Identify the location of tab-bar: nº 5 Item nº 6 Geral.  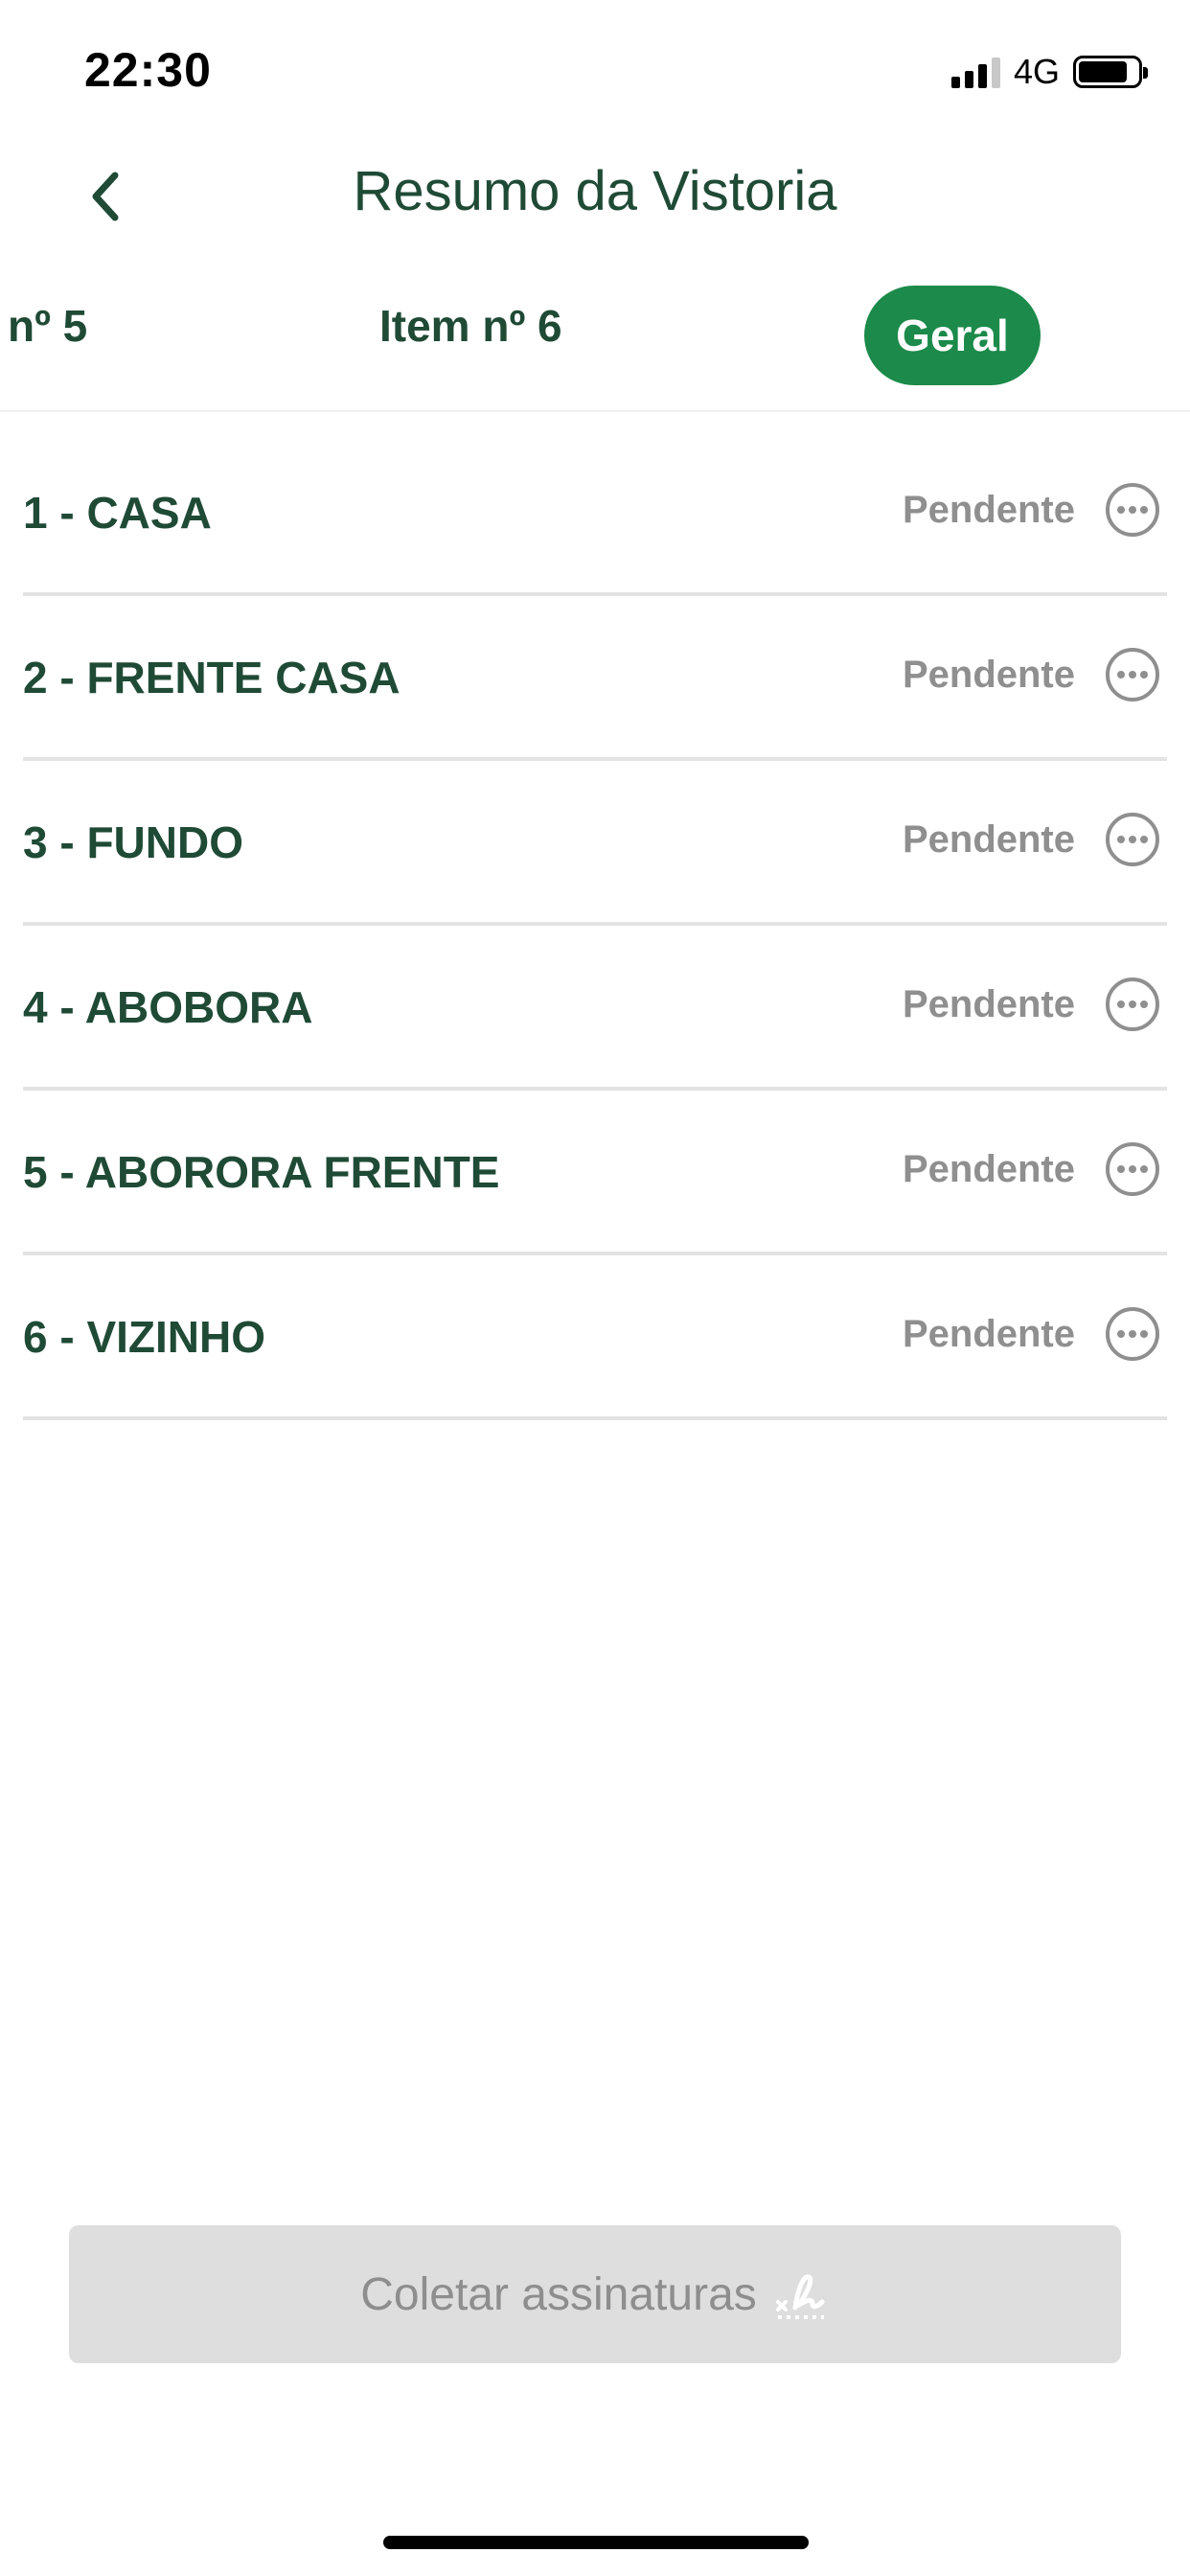
(595, 345).